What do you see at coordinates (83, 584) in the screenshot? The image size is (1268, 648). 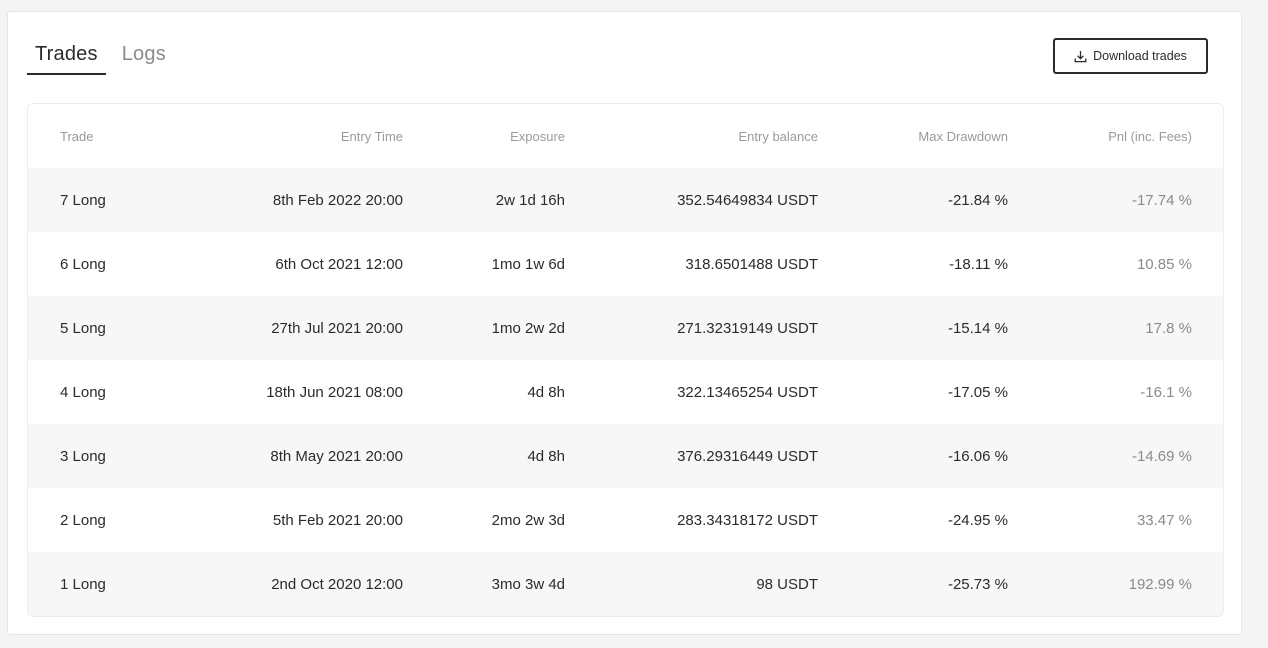 I see `cell-trade: 1 Long` at bounding box center [83, 584].